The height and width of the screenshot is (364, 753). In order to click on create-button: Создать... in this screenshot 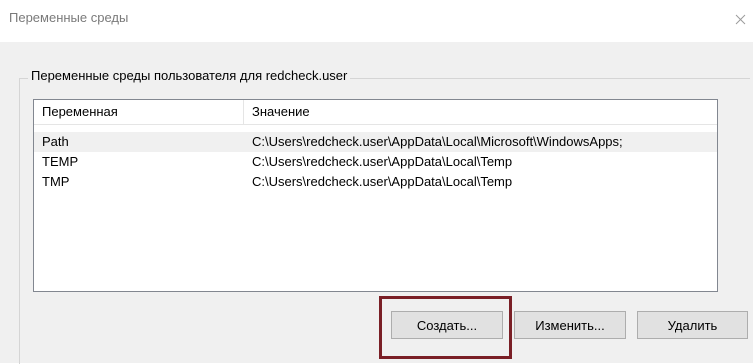, I will do `click(447, 325)`.